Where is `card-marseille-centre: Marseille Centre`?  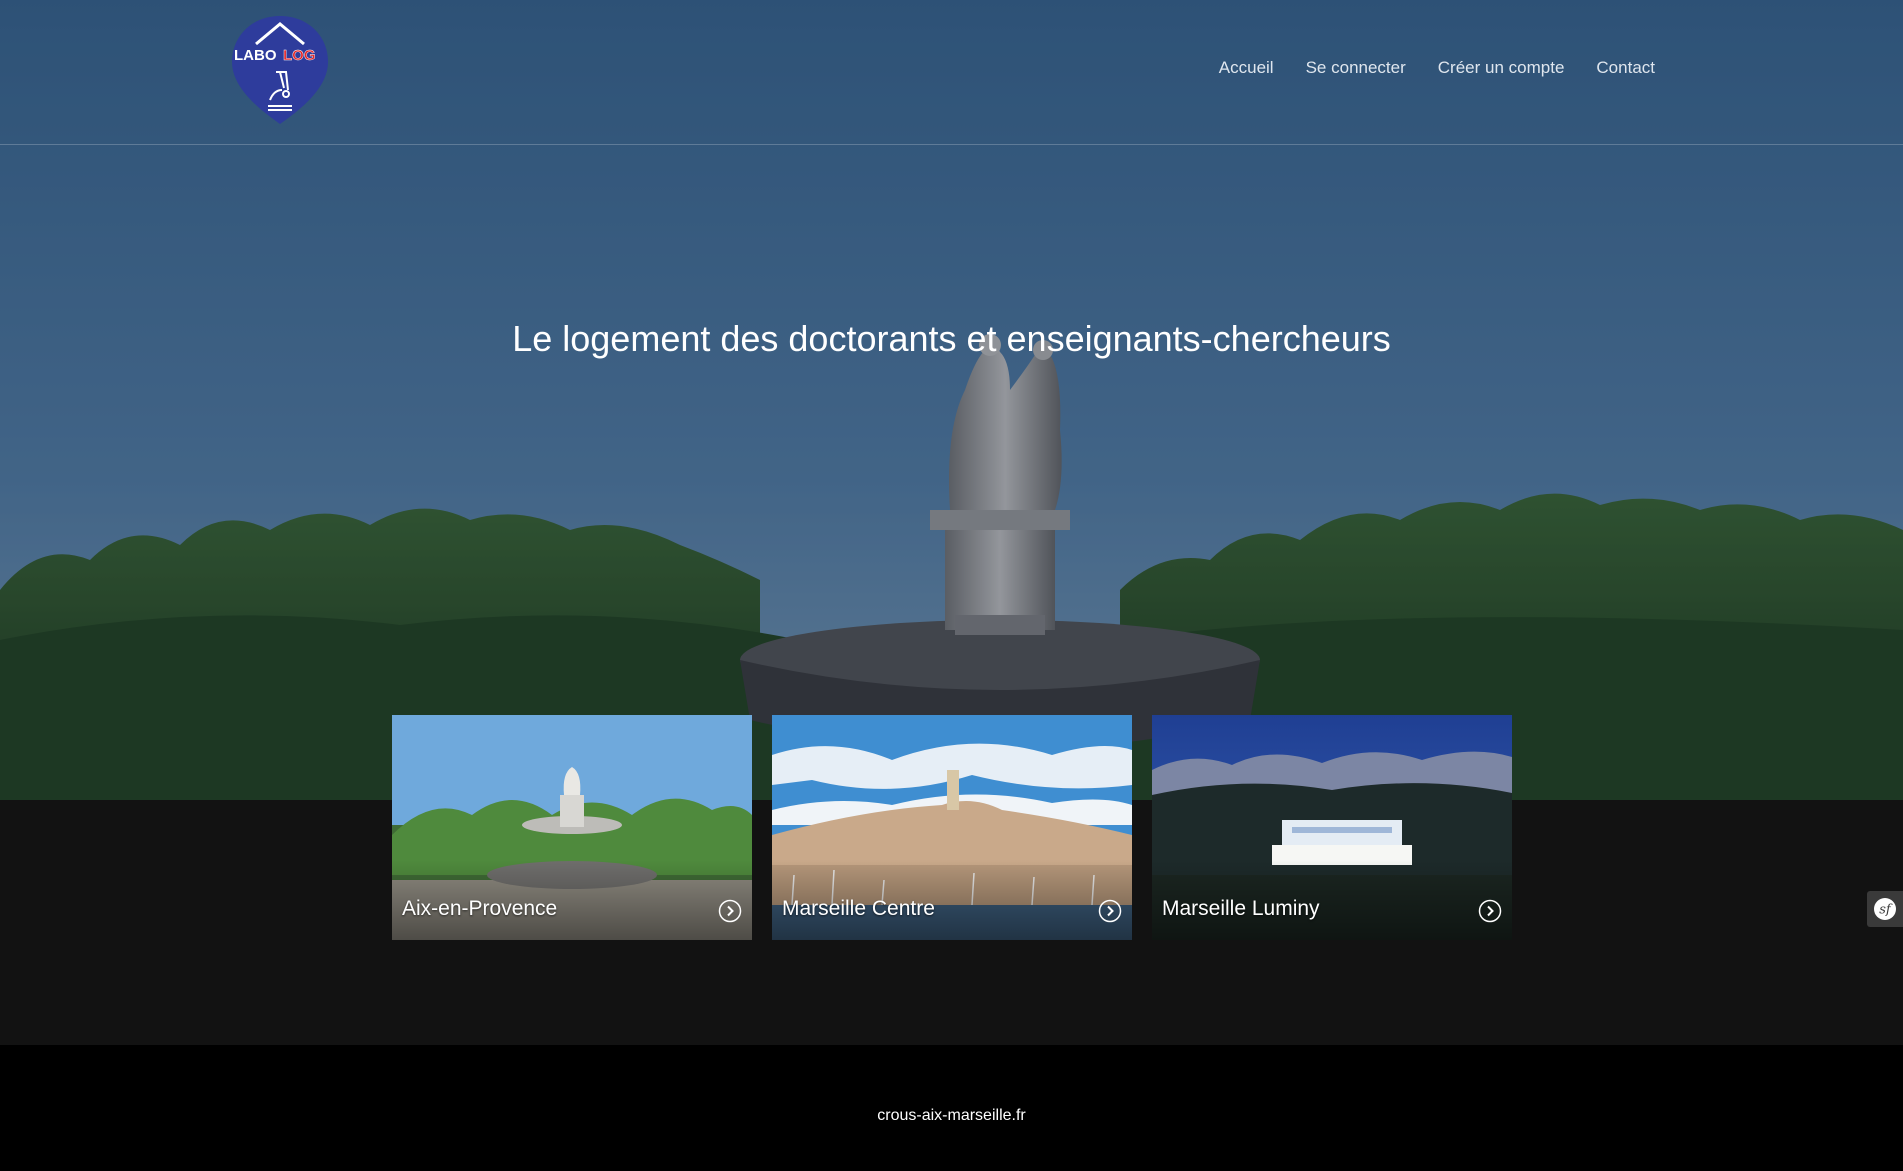
card-marseille-centre: Marseille Centre is located at coordinates (952, 827).